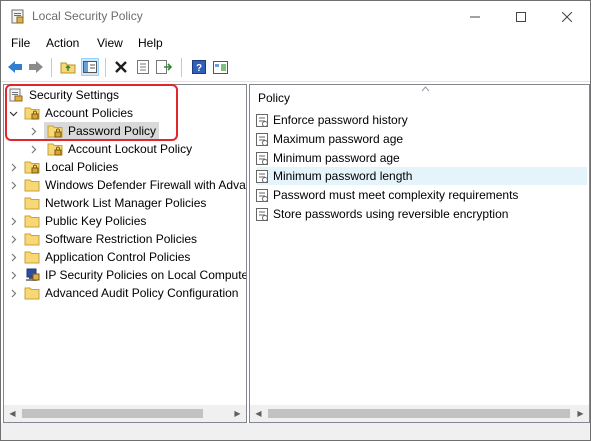 This screenshot has width=591, height=441. I want to click on title-bar: Local Security Policy, so click(295, 16).